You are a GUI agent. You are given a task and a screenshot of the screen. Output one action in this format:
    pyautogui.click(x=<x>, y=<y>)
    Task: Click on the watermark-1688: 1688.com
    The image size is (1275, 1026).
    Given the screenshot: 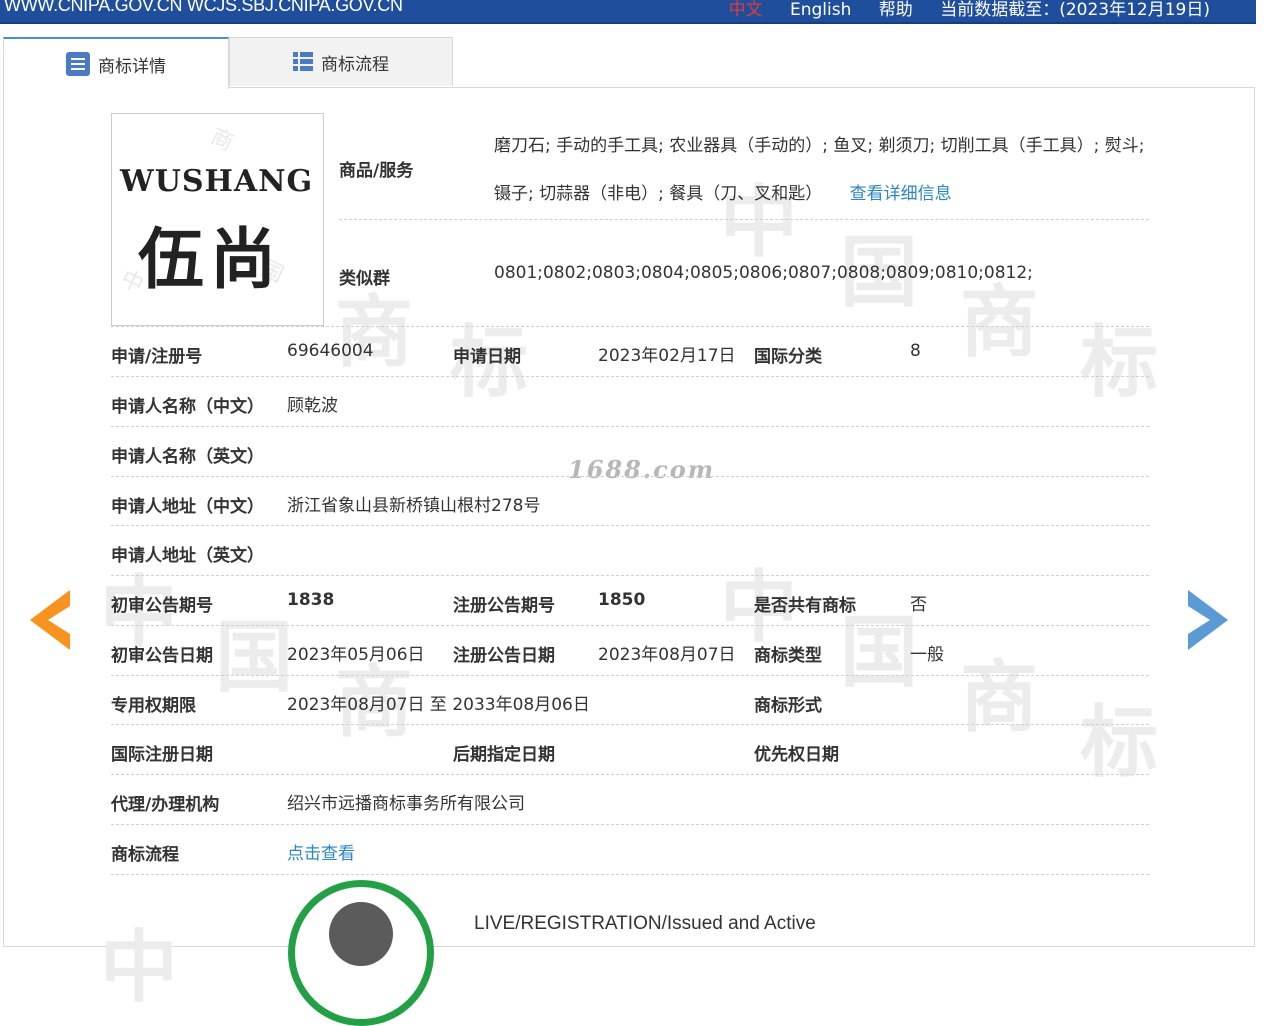 What is the action you would take?
    pyautogui.click(x=642, y=469)
    